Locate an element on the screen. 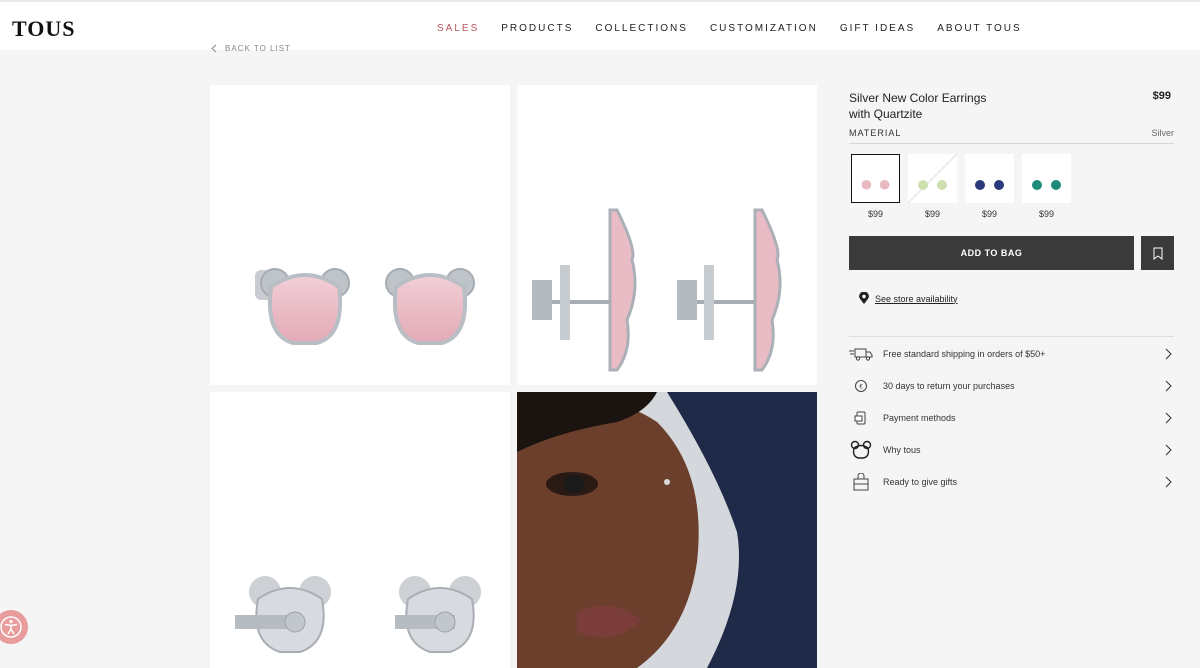 This screenshot has width=1200, height=668. divider is located at coordinates (1011, 336).